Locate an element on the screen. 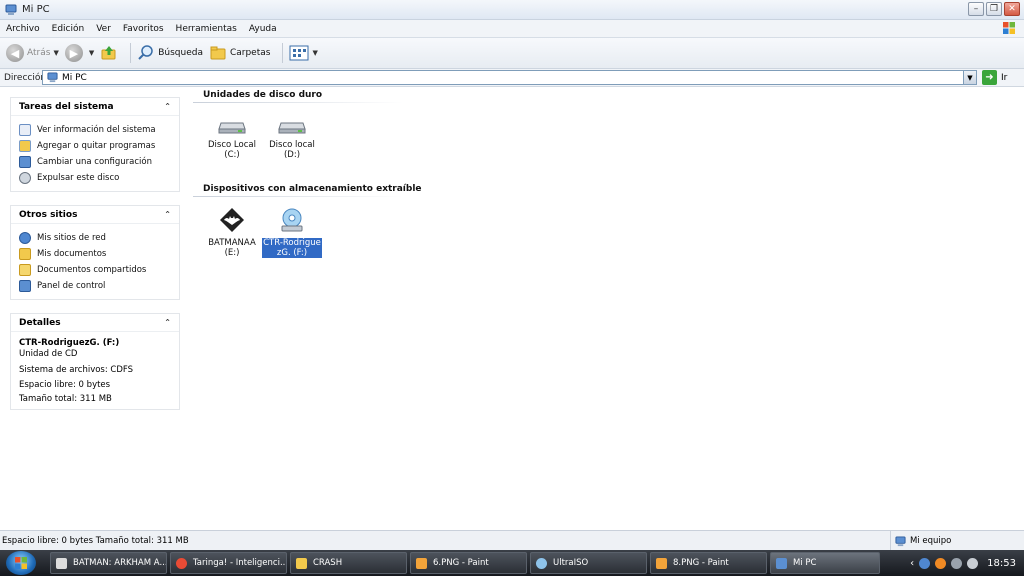 This screenshot has width=1024, height=576. place-label: Panel de control is located at coordinates (71, 286).